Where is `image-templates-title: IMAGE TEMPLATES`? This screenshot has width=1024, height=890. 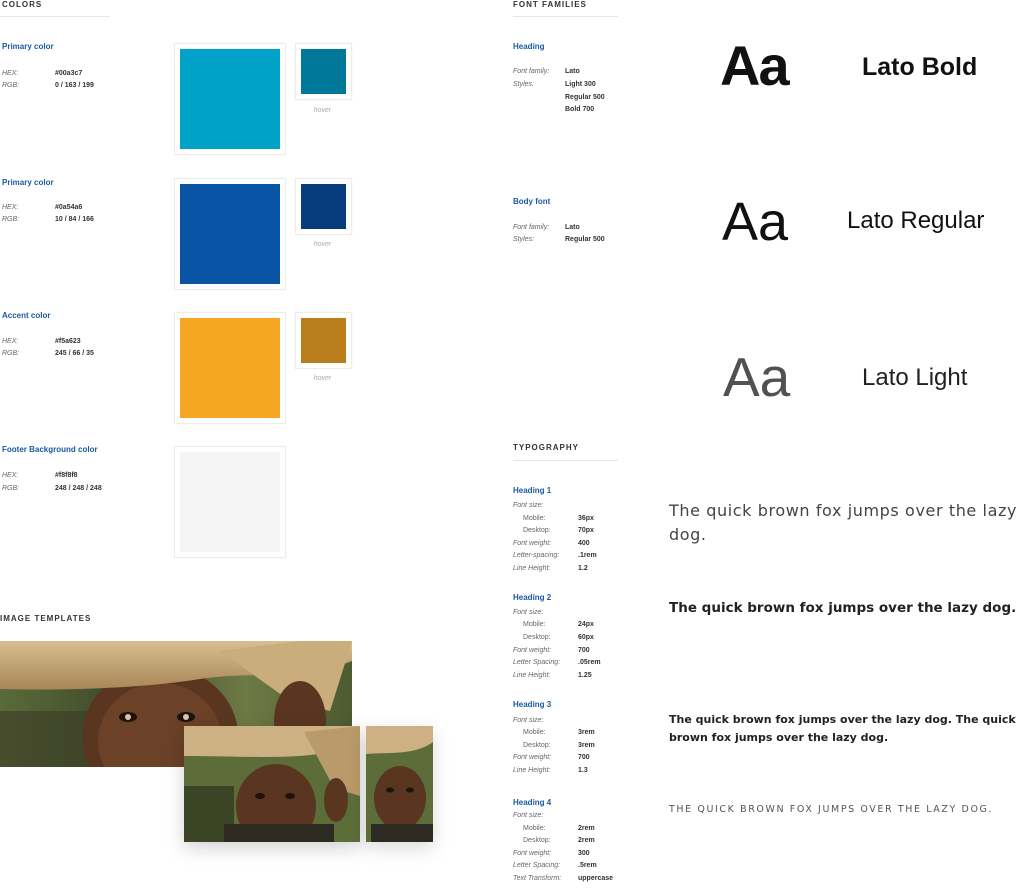 image-templates-title: IMAGE TEMPLATES is located at coordinates (46, 618).